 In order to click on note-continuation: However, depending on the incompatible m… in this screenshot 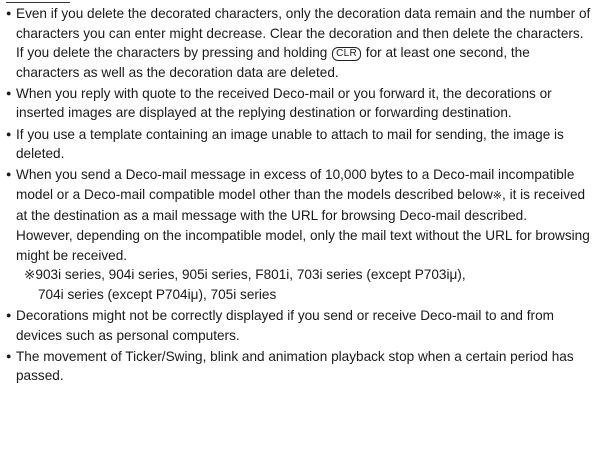, I will do `click(303, 245)`.